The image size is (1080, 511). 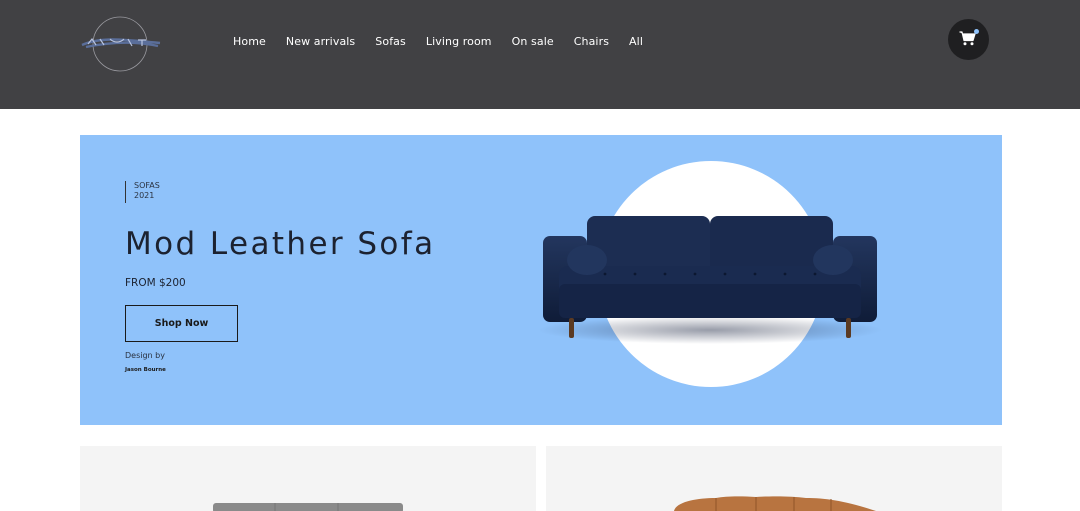 What do you see at coordinates (121, 44) in the screenshot?
I see `brand-logo-icon` at bounding box center [121, 44].